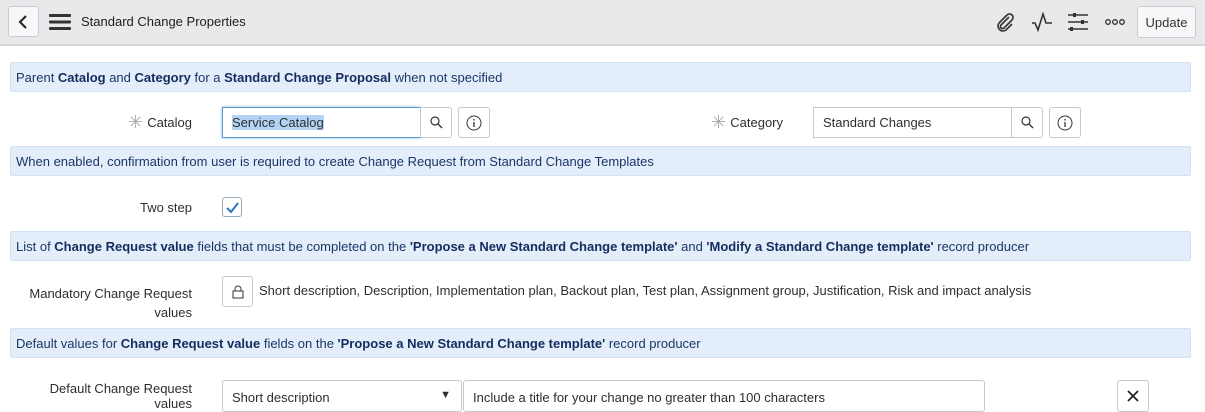  I want to click on more-options-icon, so click(1115, 22).